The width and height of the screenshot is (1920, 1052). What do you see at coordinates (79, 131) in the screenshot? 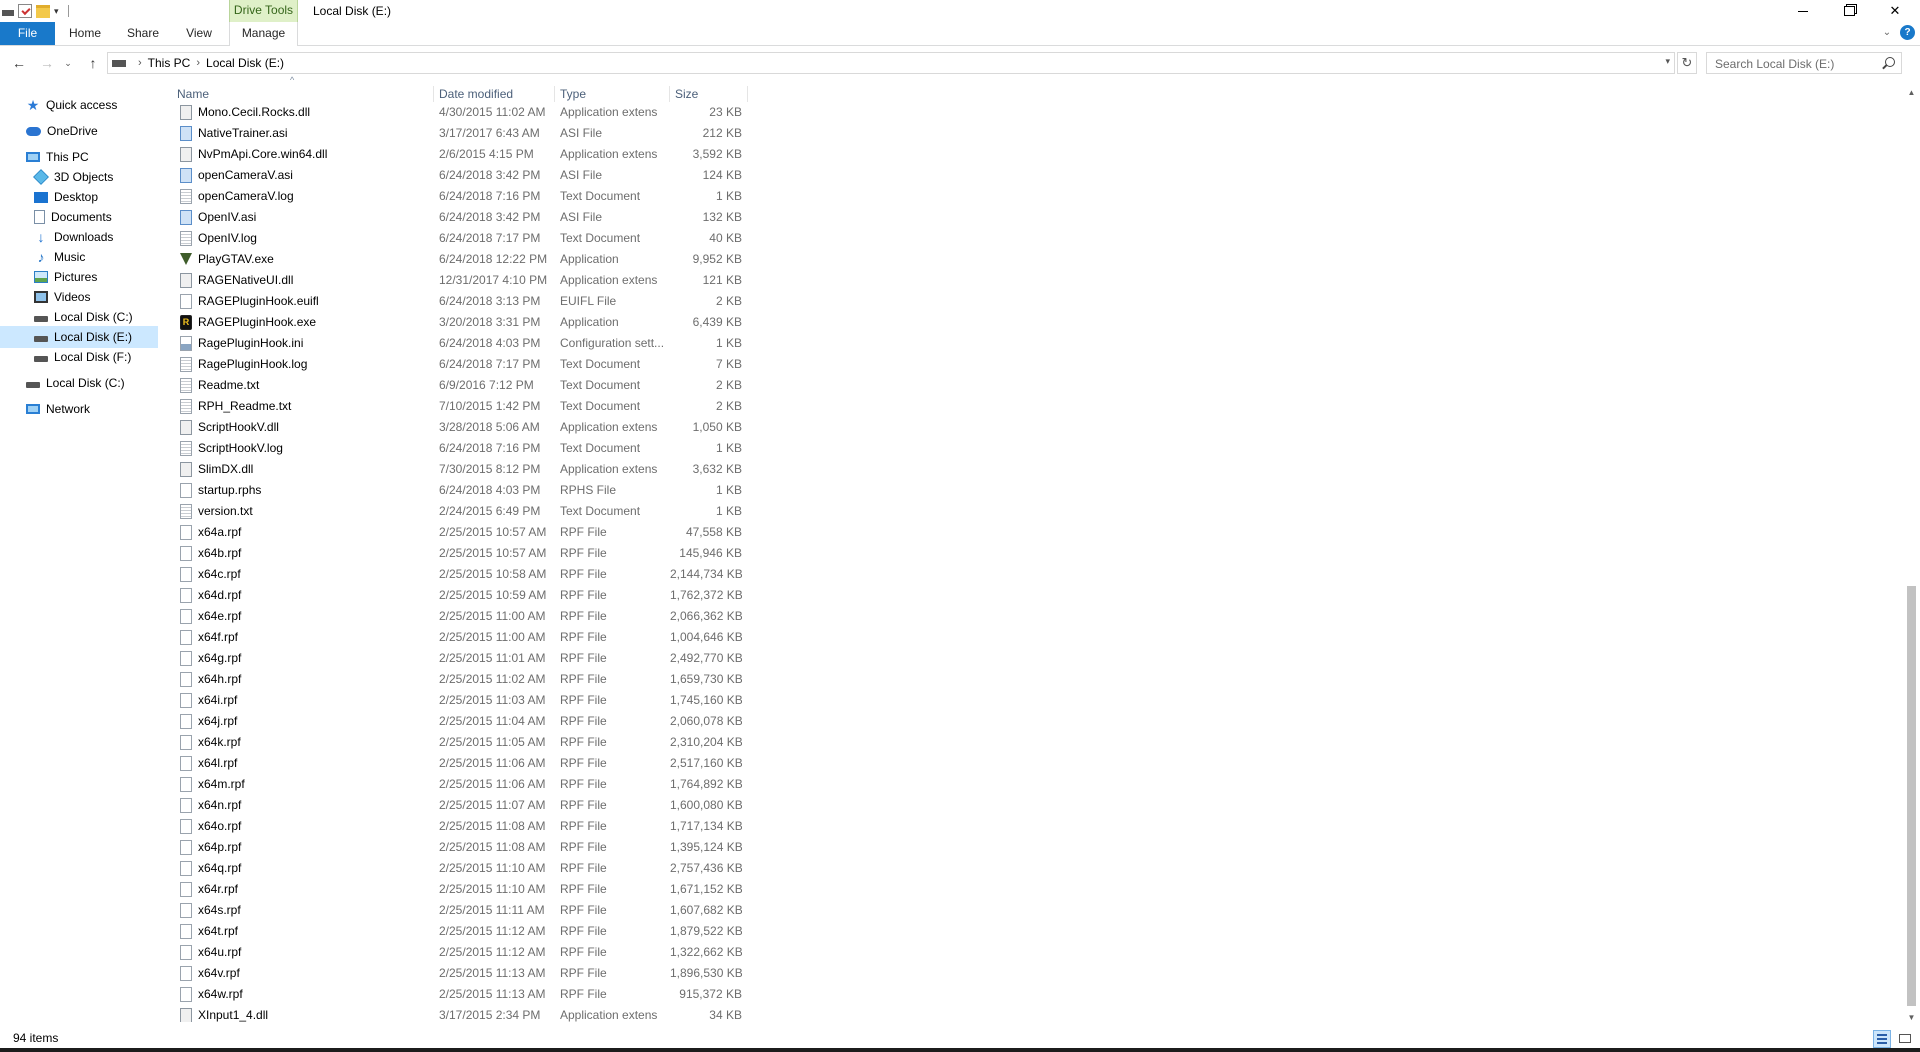
I see `sidebar-item: OneDrive` at bounding box center [79, 131].